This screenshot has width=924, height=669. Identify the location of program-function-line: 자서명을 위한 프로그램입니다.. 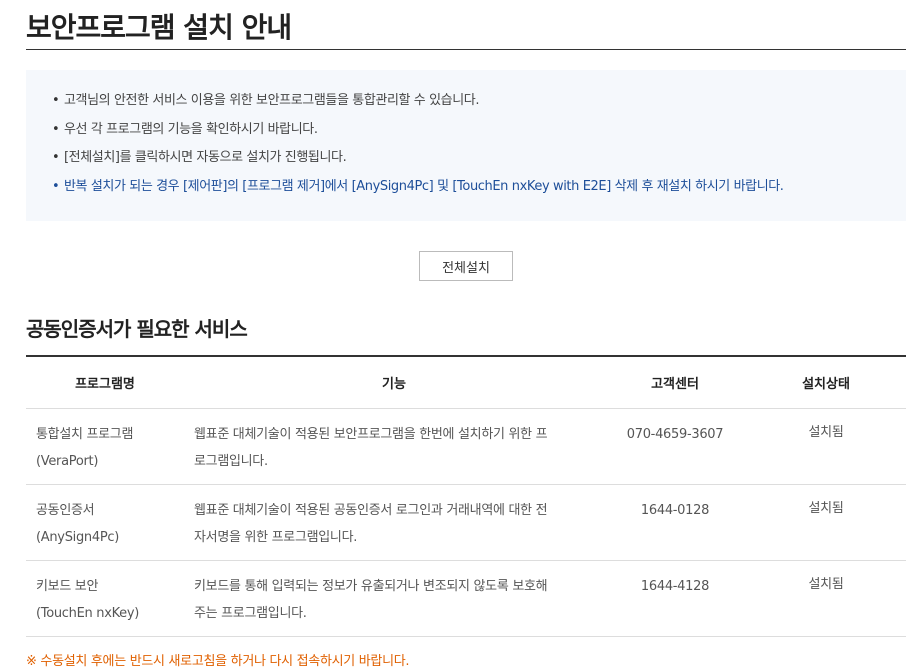
(276, 537).